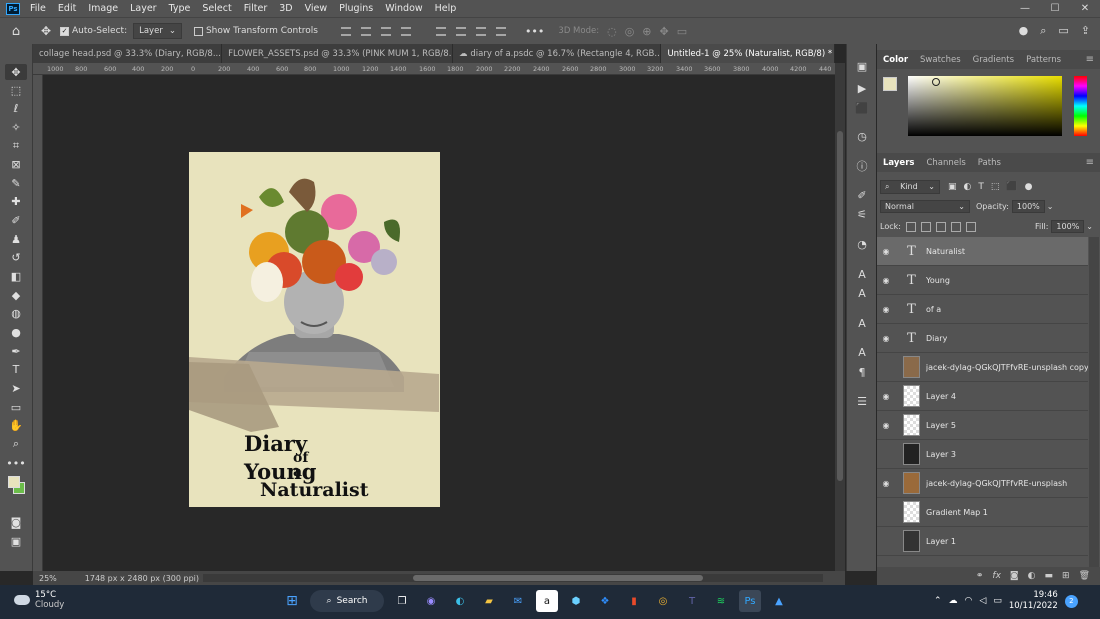 Image resolution: width=1100 pixels, height=619 pixels. I want to click on menu-window: Window, so click(403, 8).